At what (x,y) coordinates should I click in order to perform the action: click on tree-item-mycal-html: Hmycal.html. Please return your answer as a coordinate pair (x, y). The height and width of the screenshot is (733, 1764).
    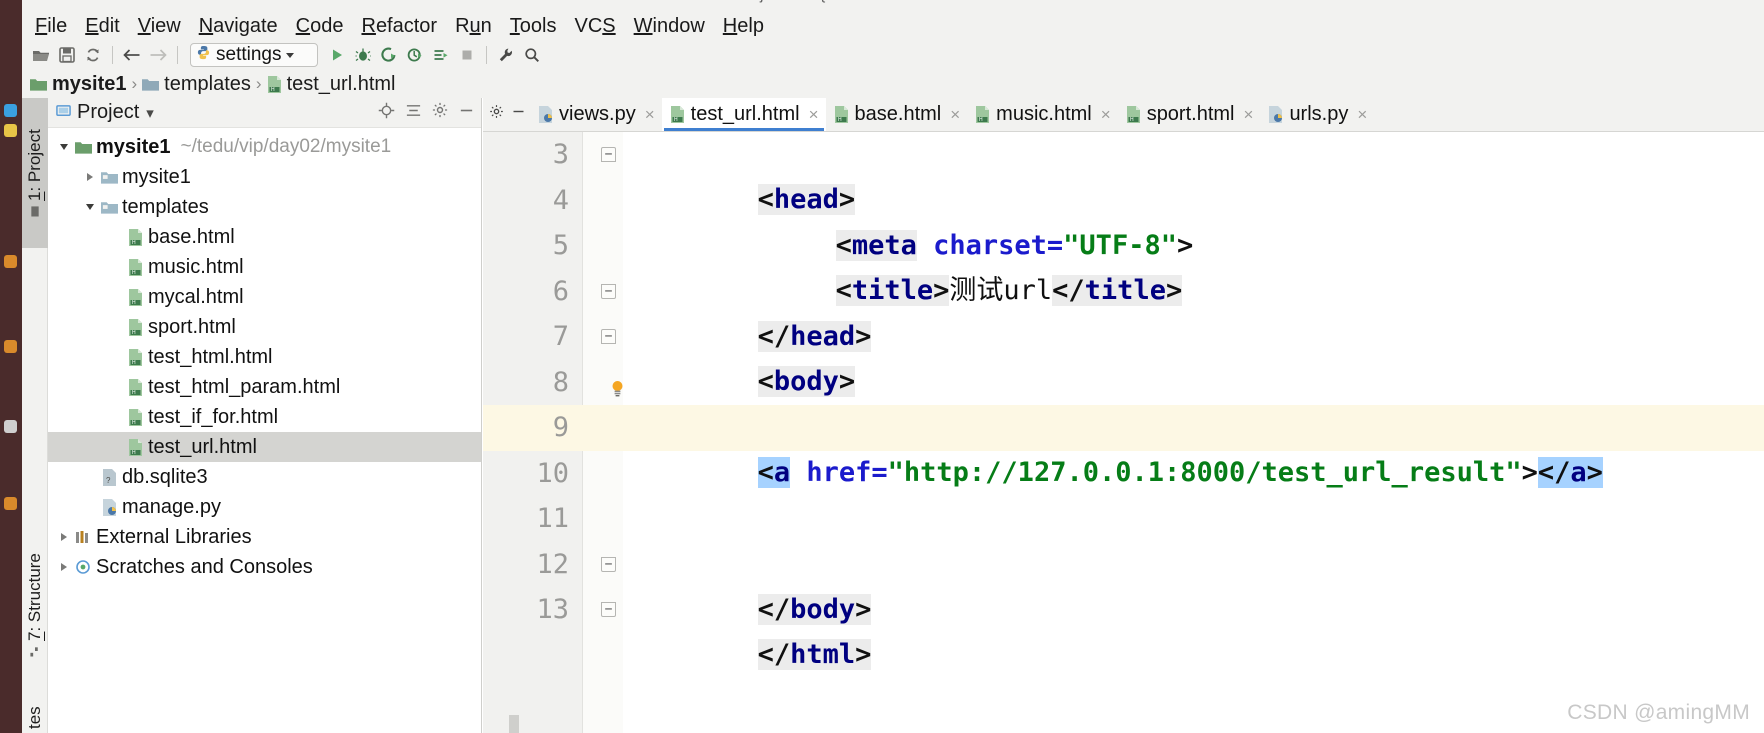
    Looking at the image, I should click on (264, 297).